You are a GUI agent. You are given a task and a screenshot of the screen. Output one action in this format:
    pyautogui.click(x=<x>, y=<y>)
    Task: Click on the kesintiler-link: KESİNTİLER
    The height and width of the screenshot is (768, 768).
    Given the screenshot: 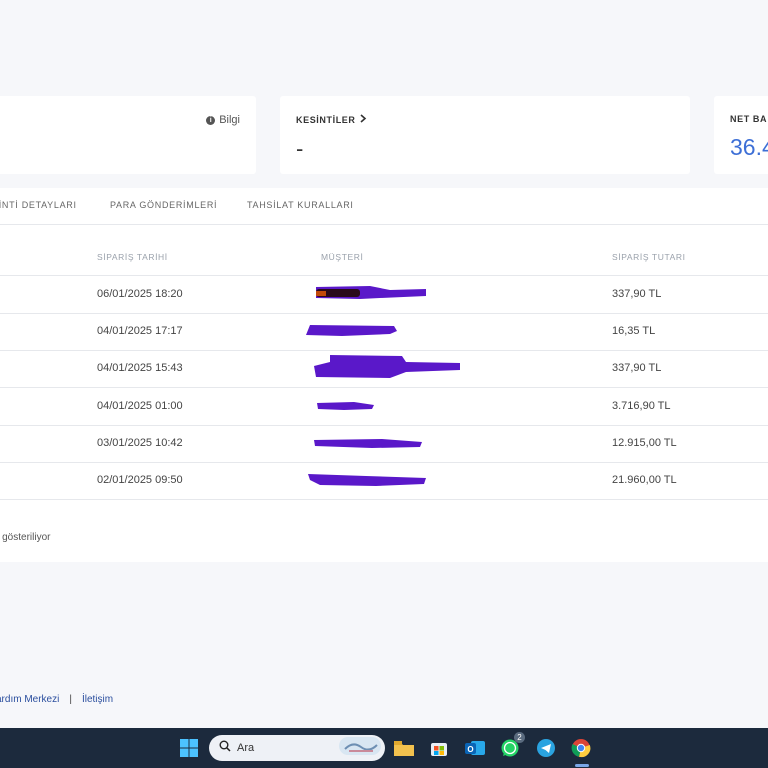 What is the action you would take?
    pyautogui.click(x=331, y=119)
    